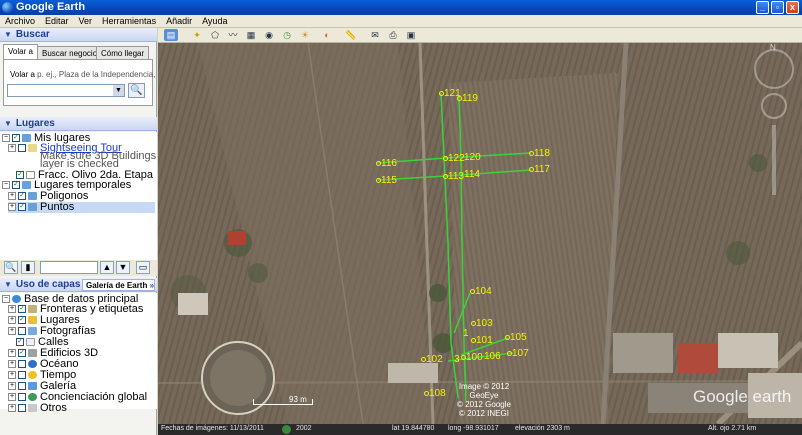  What do you see at coordinates (539, 169) in the screenshot?
I see `map-point: 117` at bounding box center [539, 169].